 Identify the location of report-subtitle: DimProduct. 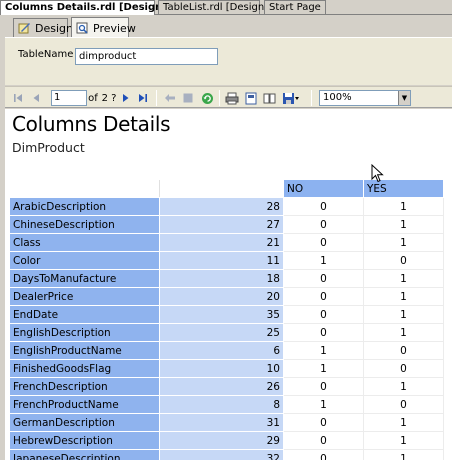
(48, 147).